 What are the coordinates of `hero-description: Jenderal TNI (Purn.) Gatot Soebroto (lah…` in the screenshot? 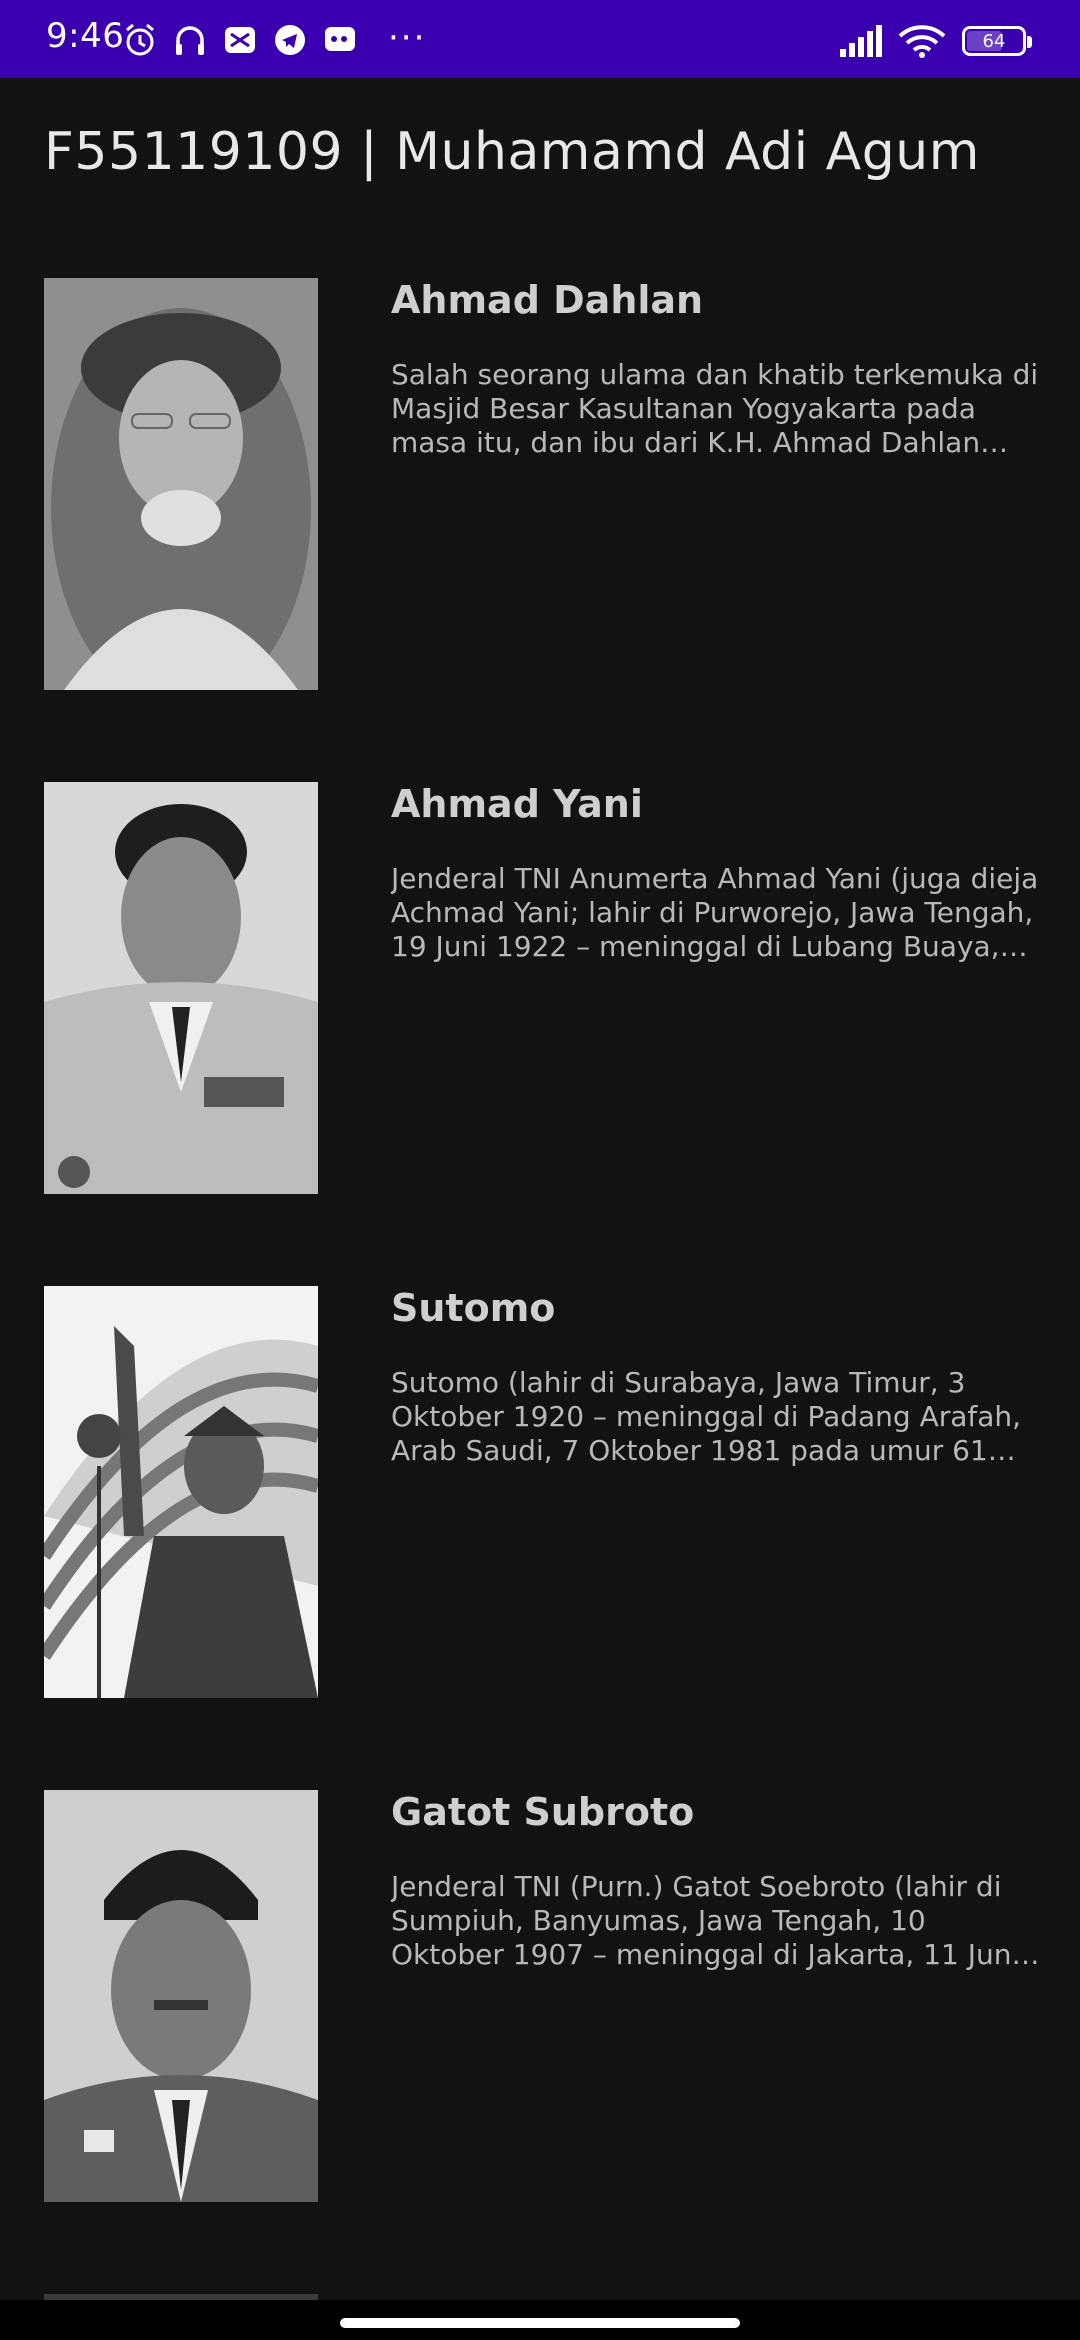 It's located at (705, 1920).